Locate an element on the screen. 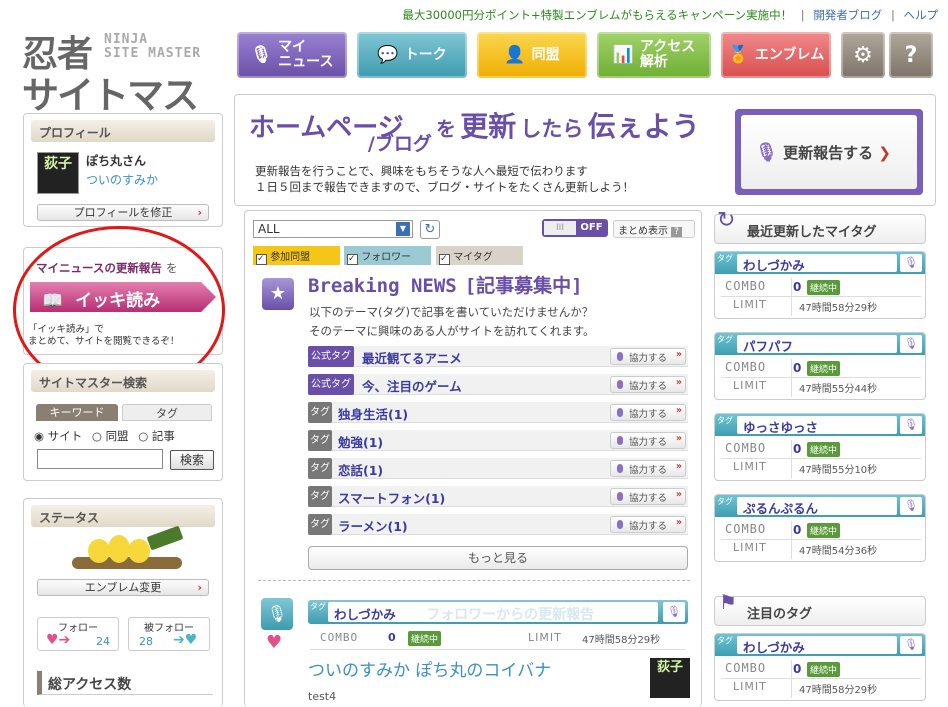  button-label: イッキ読み is located at coordinates (118, 301).